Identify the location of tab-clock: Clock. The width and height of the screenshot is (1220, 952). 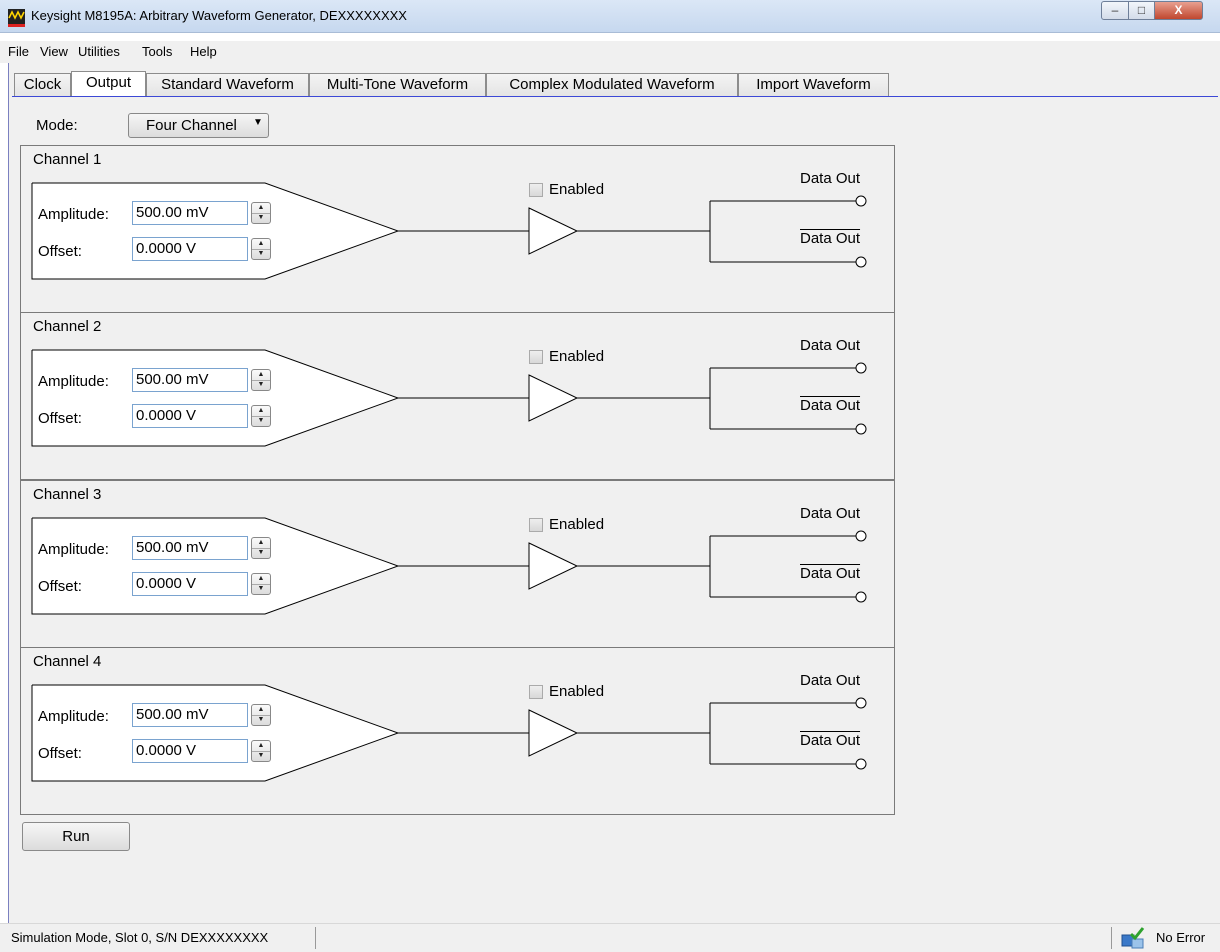
(42, 84).